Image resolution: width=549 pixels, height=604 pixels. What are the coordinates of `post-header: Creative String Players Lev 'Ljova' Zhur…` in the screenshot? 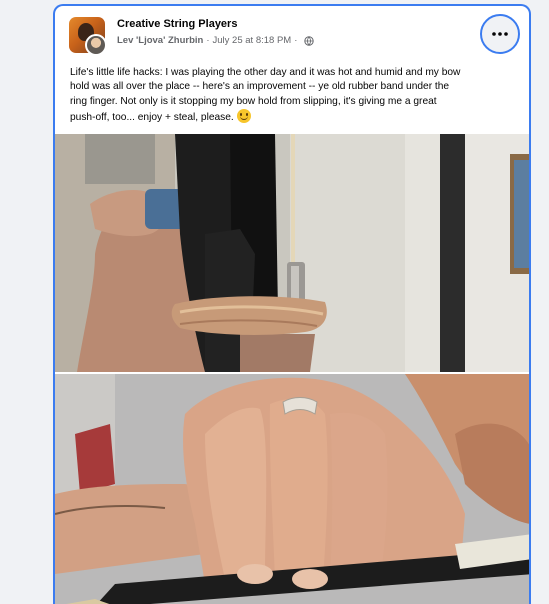 It's located at (292, 32).